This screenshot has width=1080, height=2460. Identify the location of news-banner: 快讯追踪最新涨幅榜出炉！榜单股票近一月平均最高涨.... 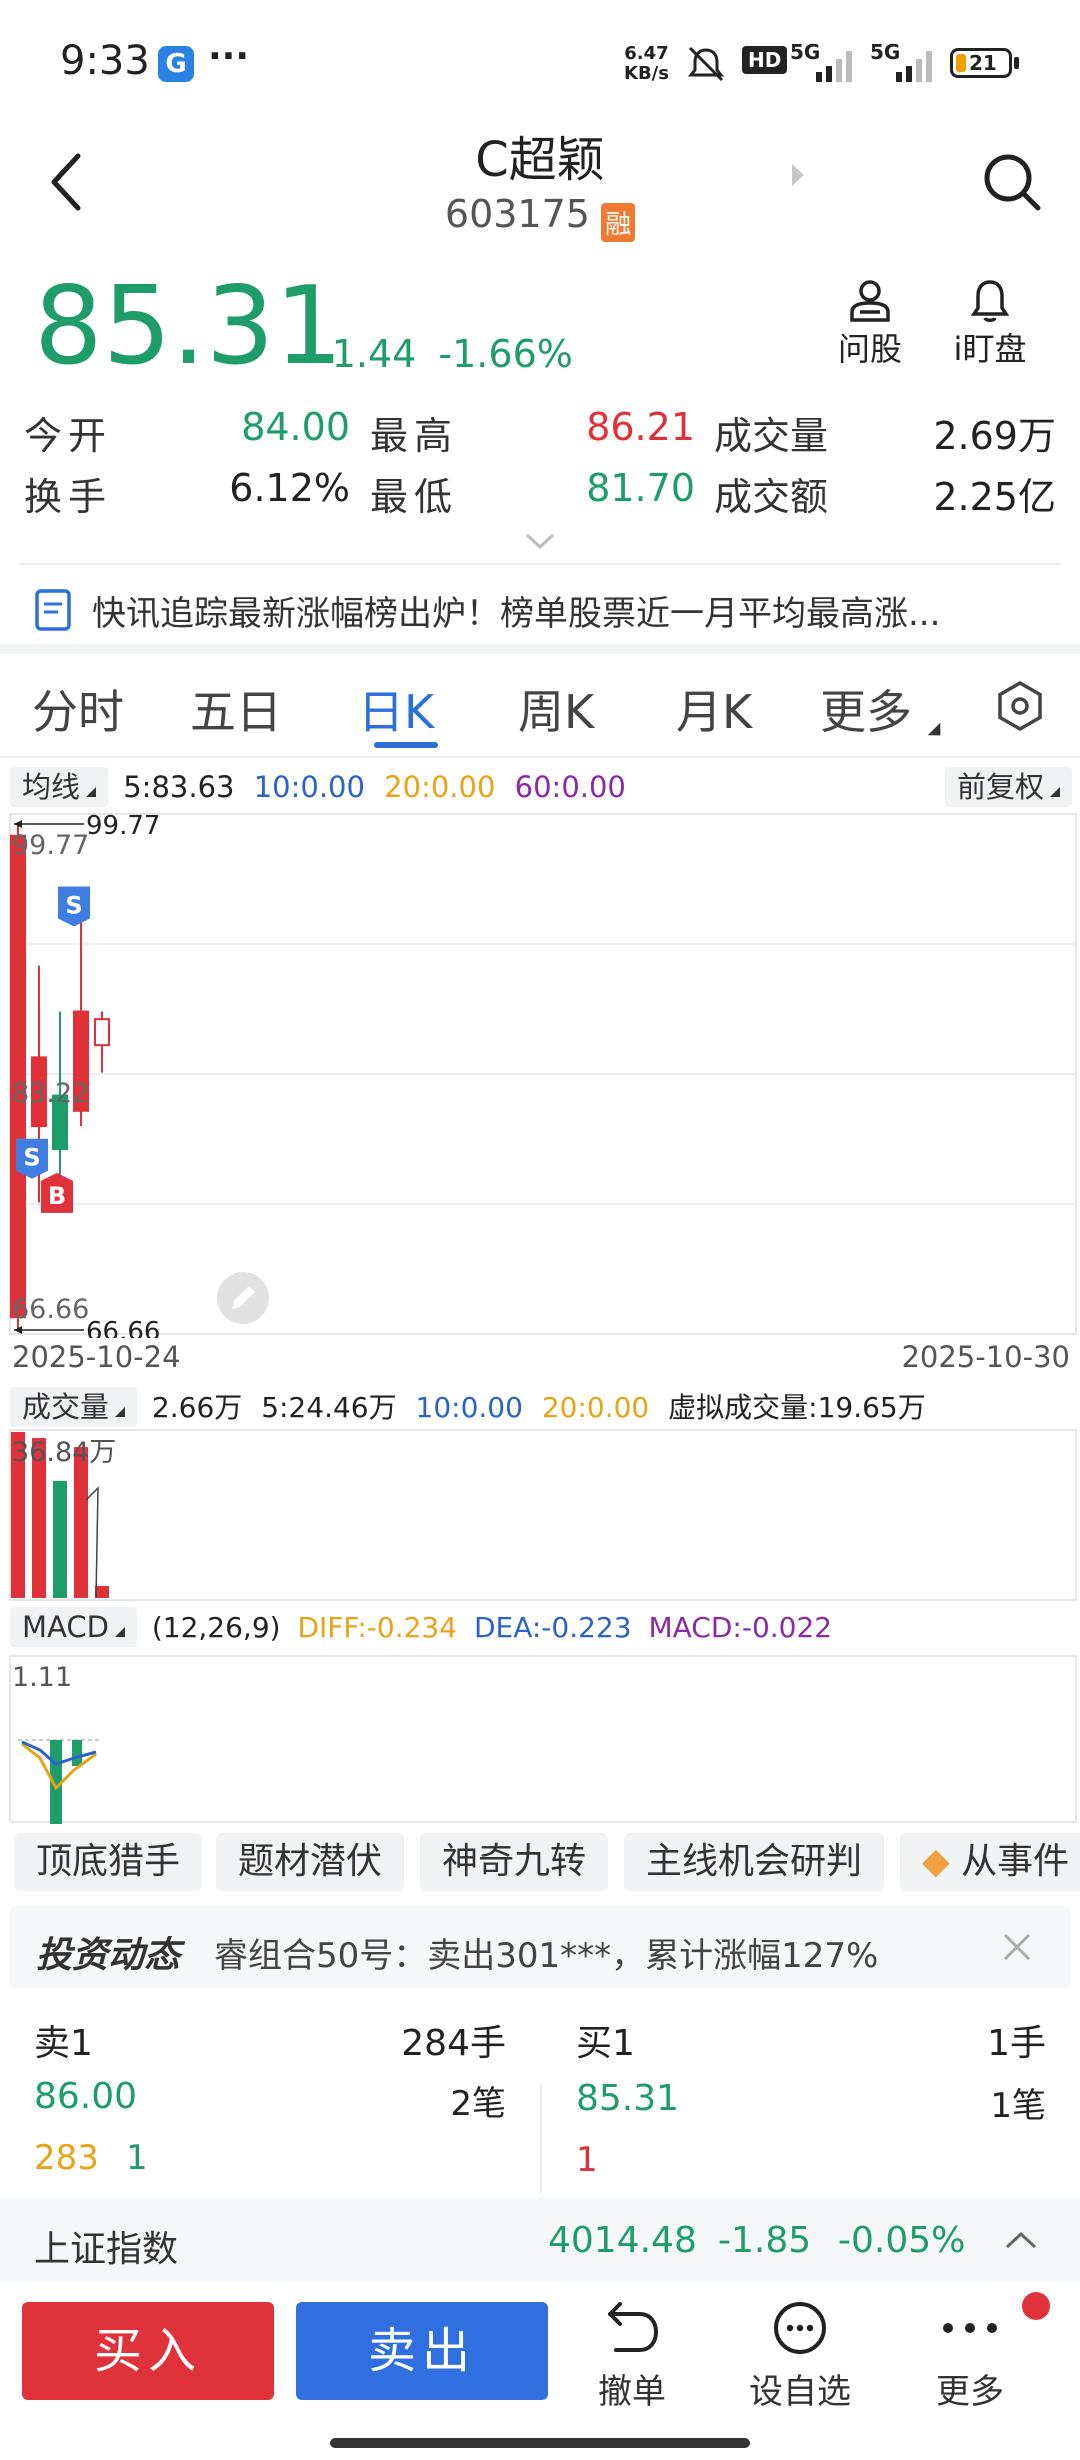
(540, 607).